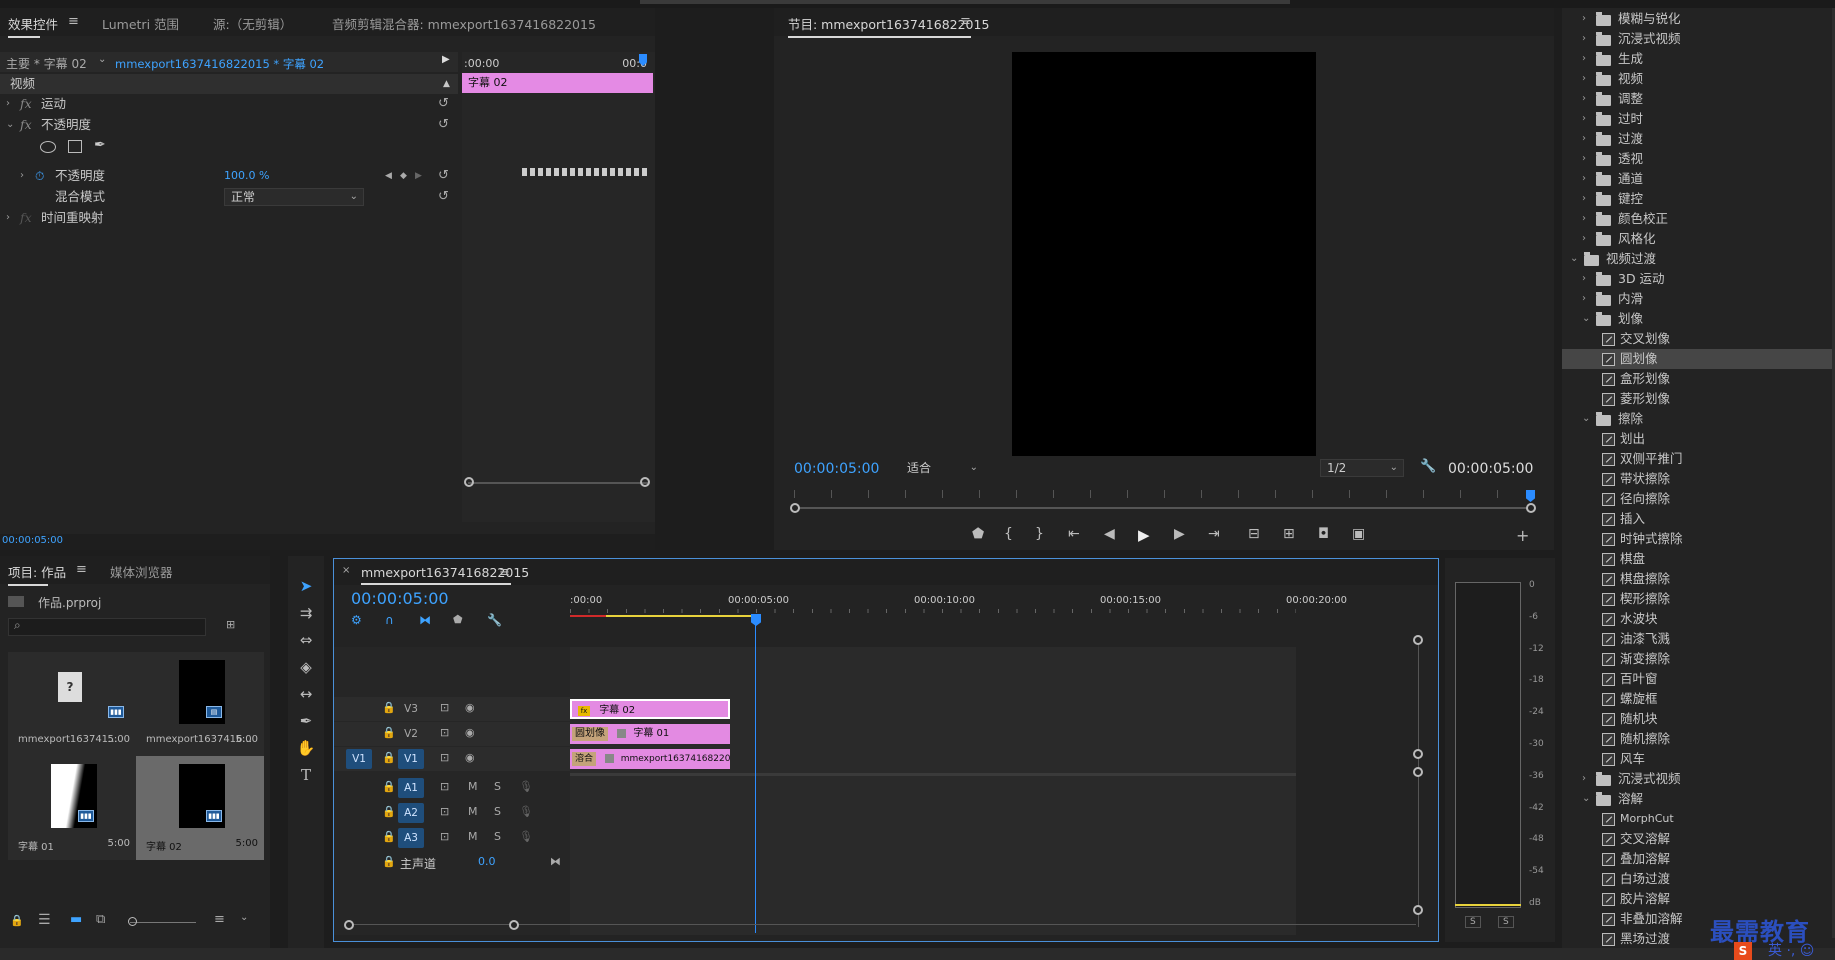 The image size is (1835, 960). What do you see at coordinates (26, 125) in the screenshot?
I see `fx-icon: fx` at bounding box center [26, 125].